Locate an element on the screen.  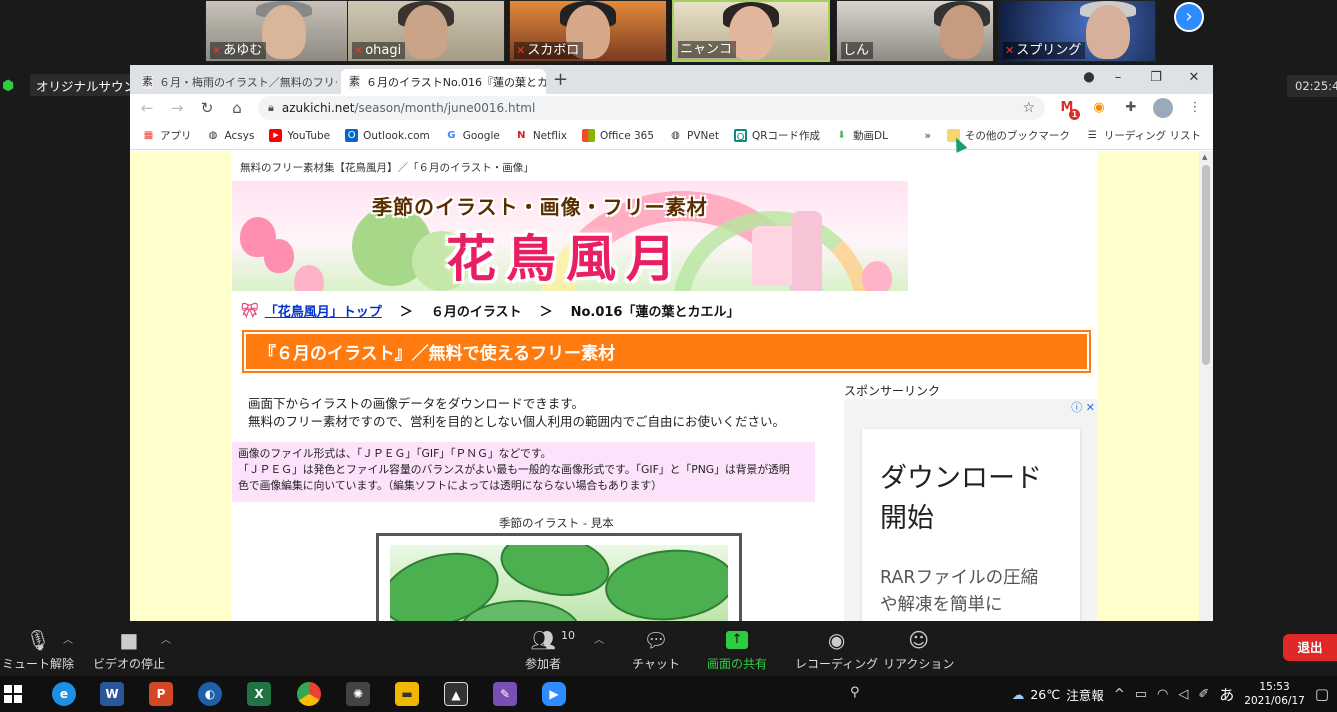
ad-description: RARファイルの圧縮 や解凍を簡単に is located at coordinates (959, 591).